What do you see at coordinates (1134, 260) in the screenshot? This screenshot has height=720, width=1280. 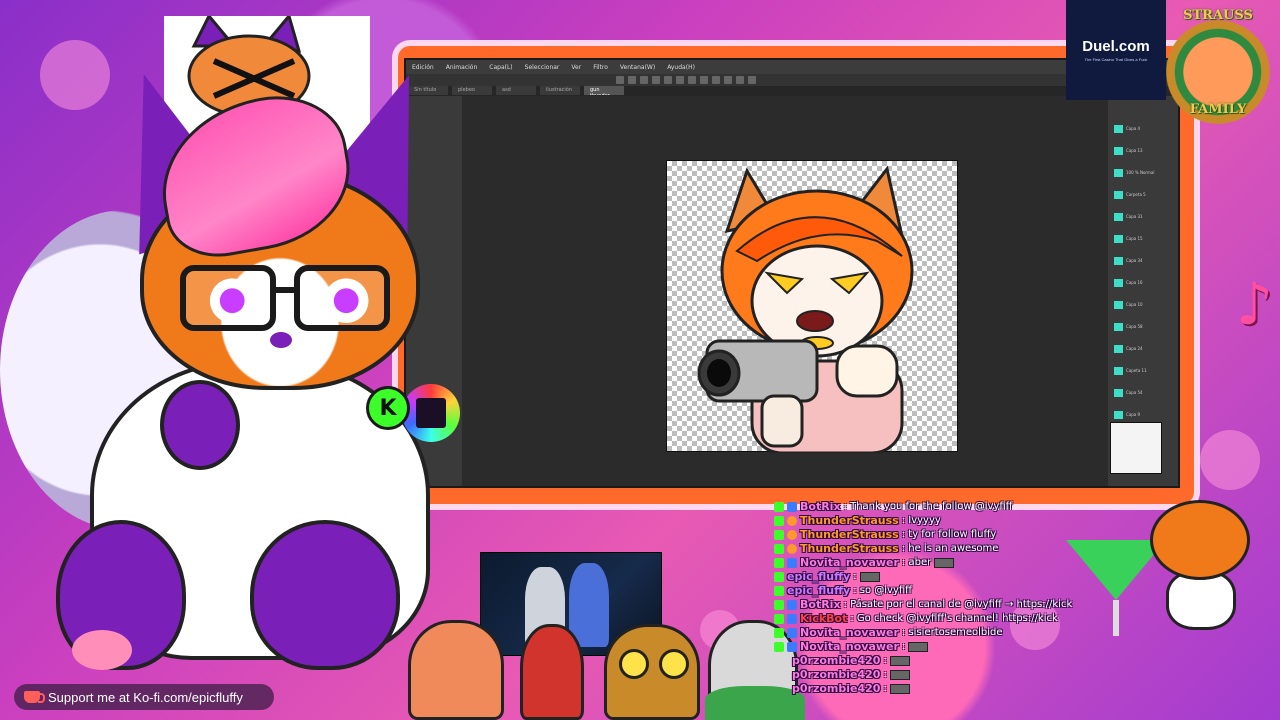 I see `layer-name: Capa 34` at bounding box center [1134, 260].